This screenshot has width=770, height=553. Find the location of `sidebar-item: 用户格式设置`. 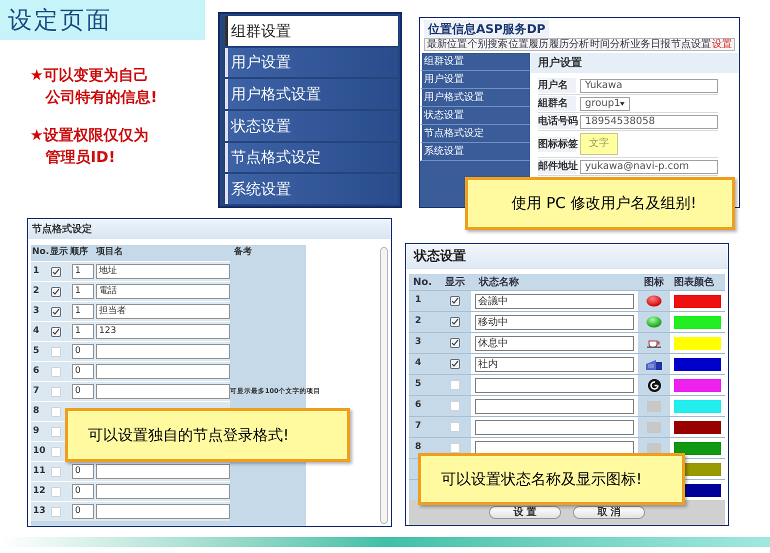

sidebar-item: 用户格式设置 is located at coordinates (475, 98).